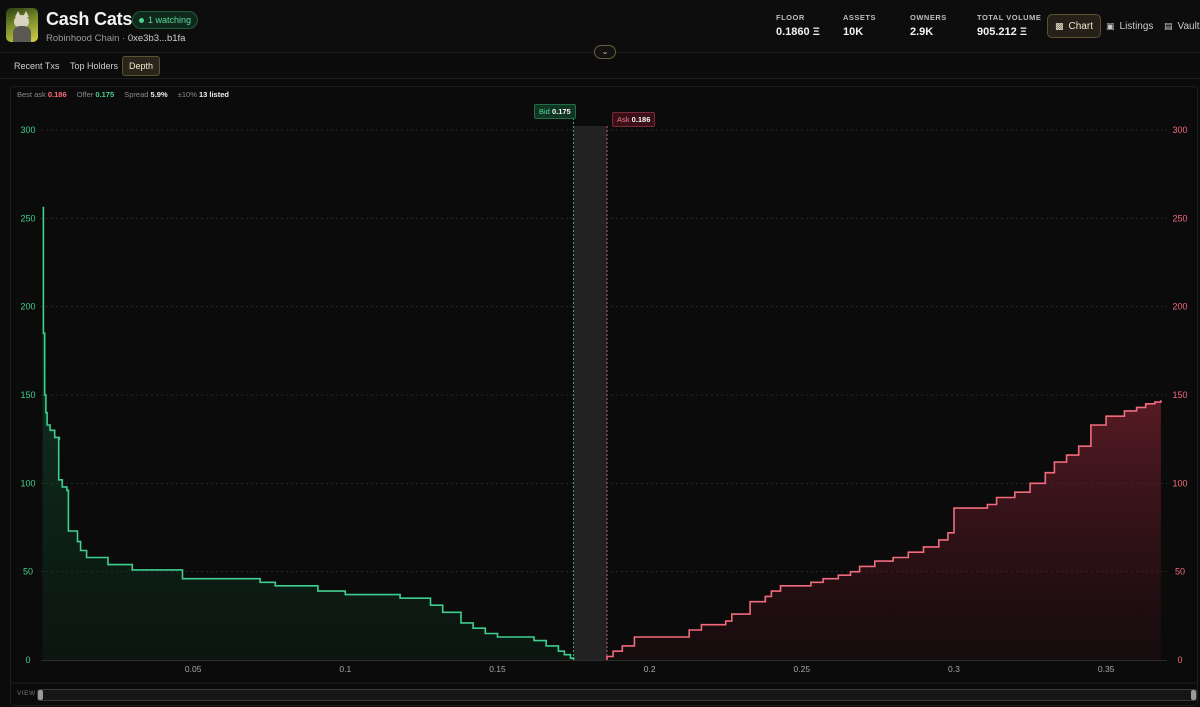 Image resolution: width=1200 pixels, height=707 pixels. What do you see at coordinates (1106, 669) in the screenshot?
I see `x-tick-label: 0.35` at bounding box center [1106, 669].